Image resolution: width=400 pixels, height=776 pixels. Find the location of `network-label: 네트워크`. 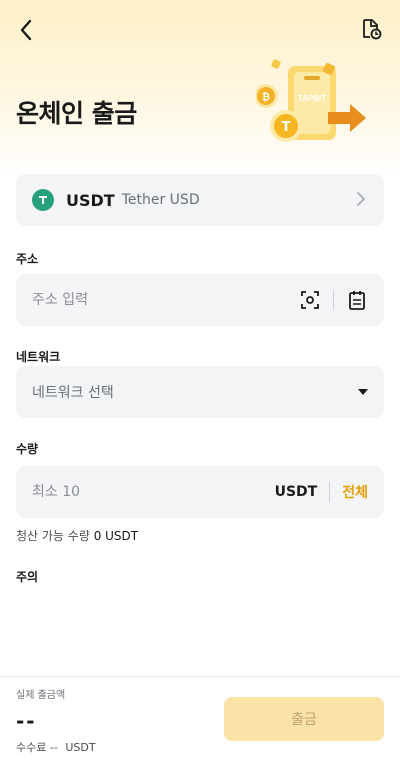

network-label: 네트워크 is located at coordinates (38, 357).